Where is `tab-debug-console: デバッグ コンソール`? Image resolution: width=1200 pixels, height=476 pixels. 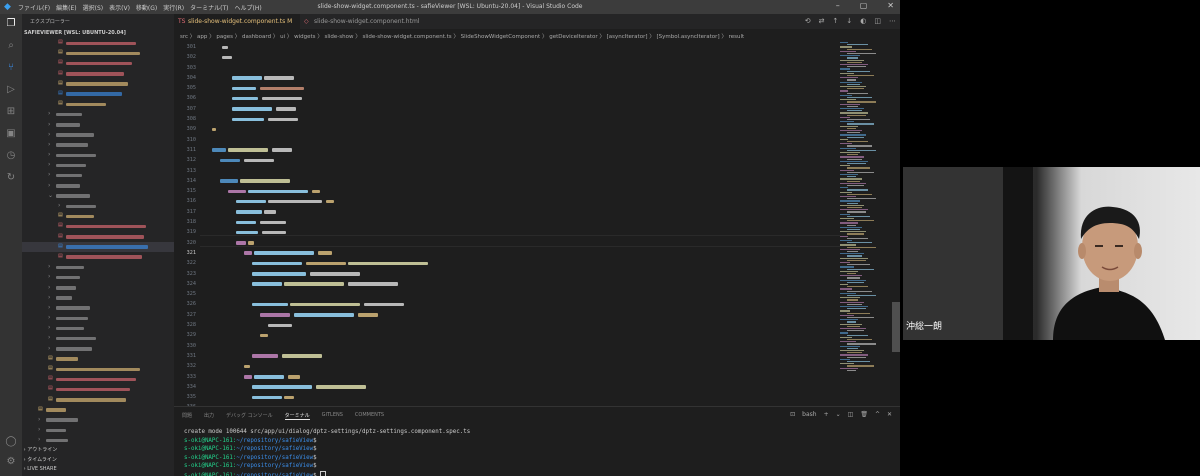
tab-debug-console: デバッグ コンソール is located at coordinates (249, 416).